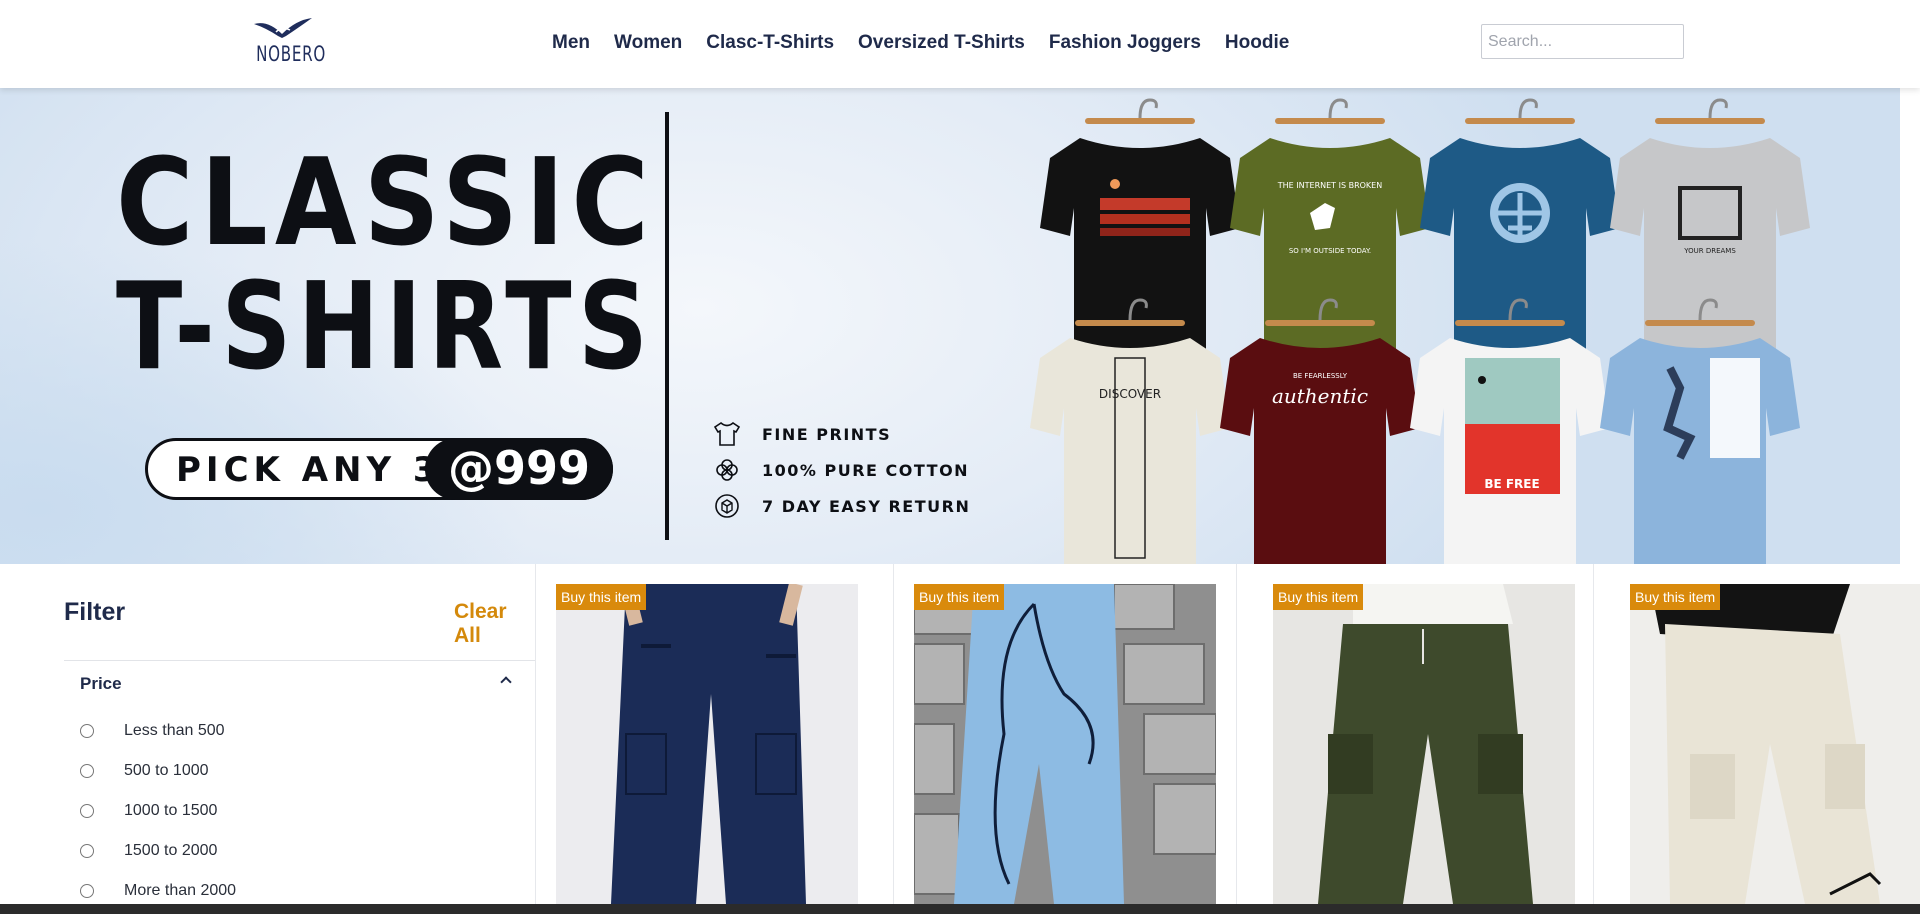 The image size is (1920, 914). What do you see at coordinates (386, 203) in the screenshot?
I see `banner-title-line1: CLASSIC` at bounding box center [386, 203].